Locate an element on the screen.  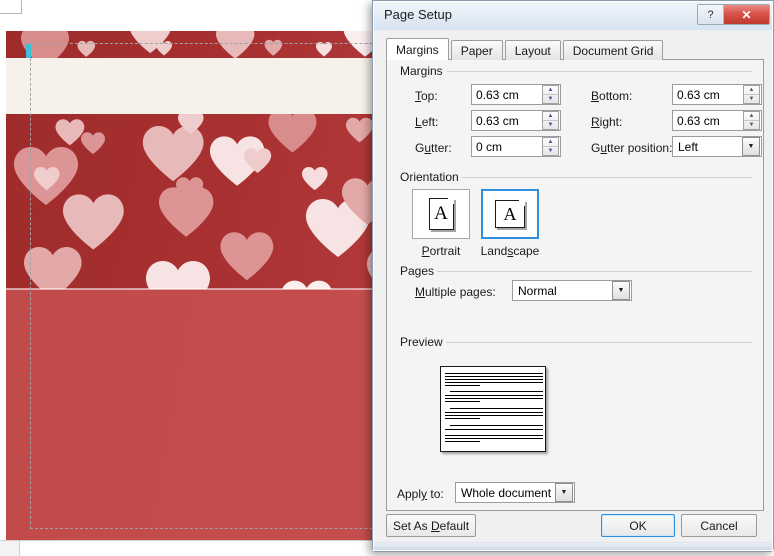
tab-strip: Margins Paper Layout Document Grid is located at coordinates (575, 49).